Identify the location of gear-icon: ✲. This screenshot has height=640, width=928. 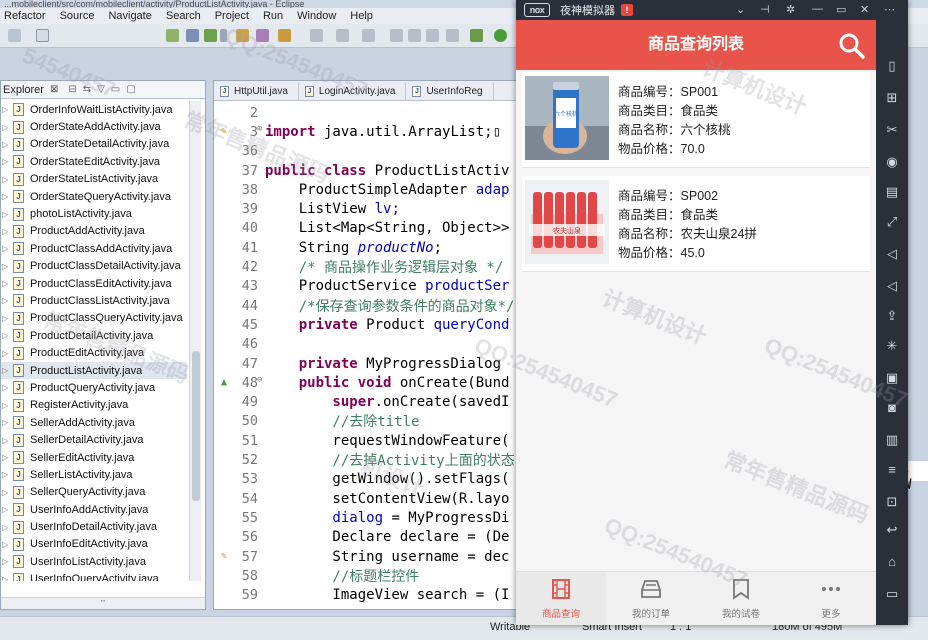
(790, 9).